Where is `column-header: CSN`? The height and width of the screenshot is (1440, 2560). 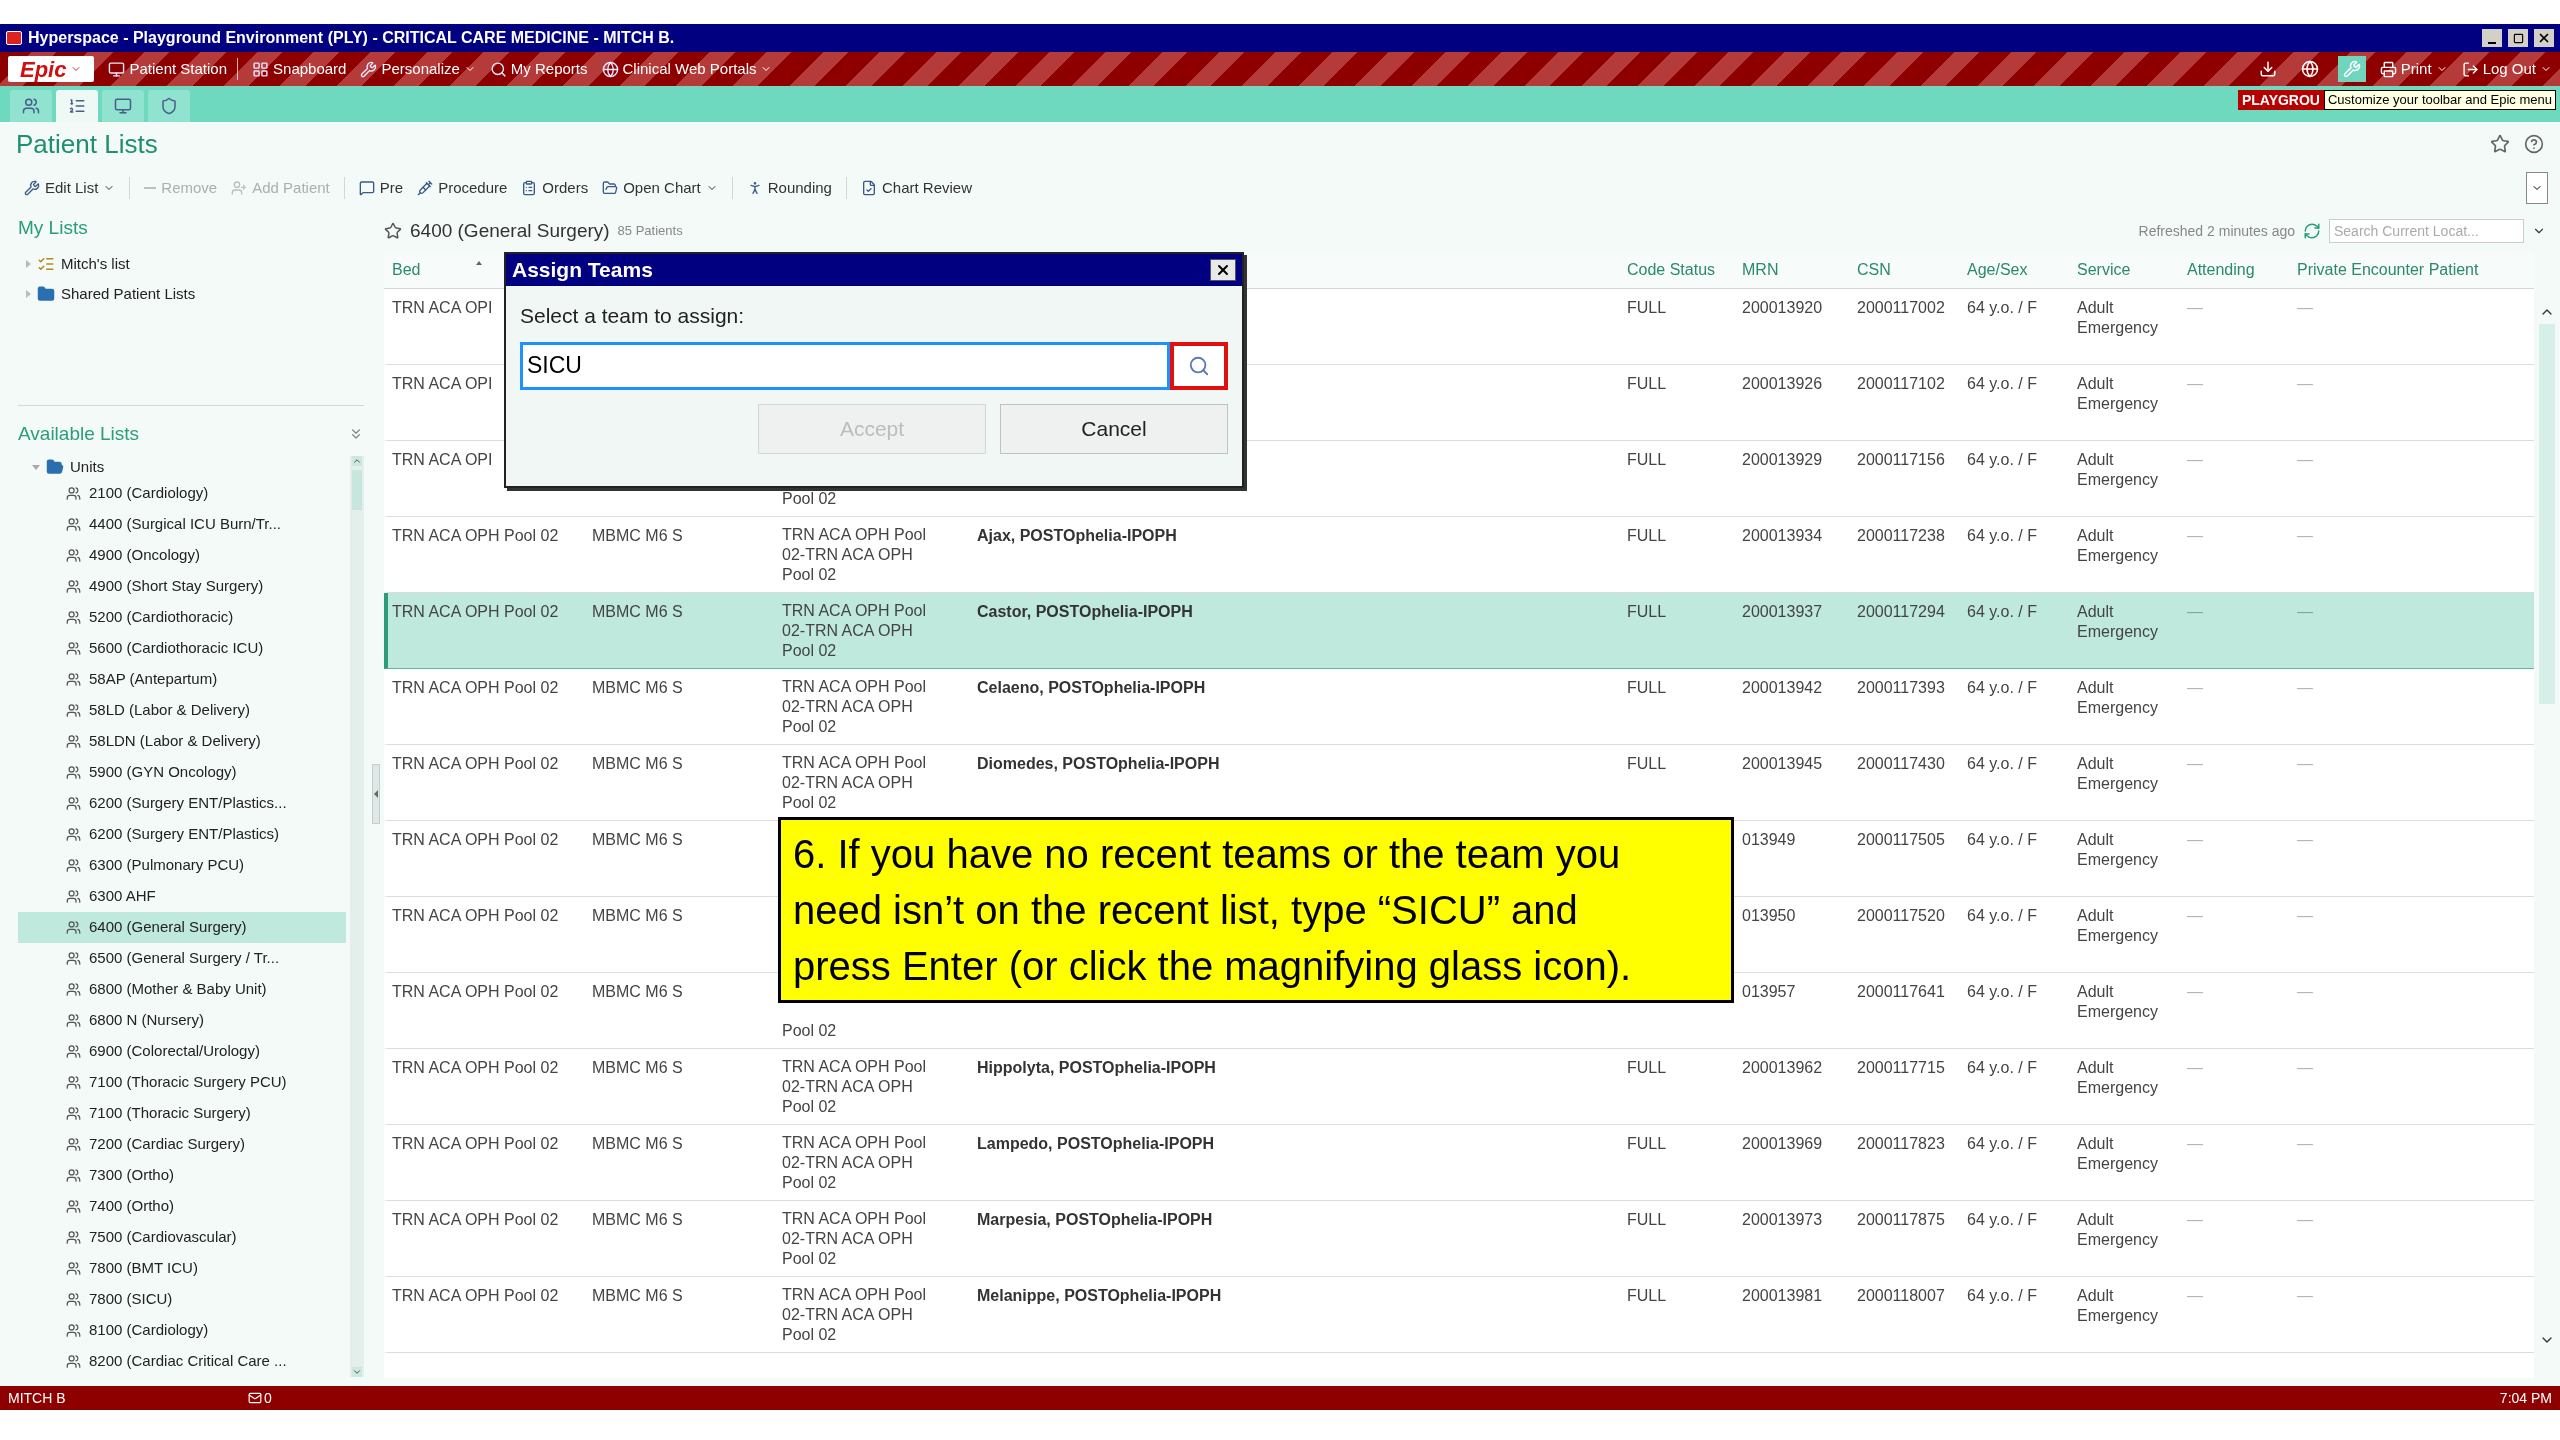
column-header: CSN is located at coordinates (1874, 269).